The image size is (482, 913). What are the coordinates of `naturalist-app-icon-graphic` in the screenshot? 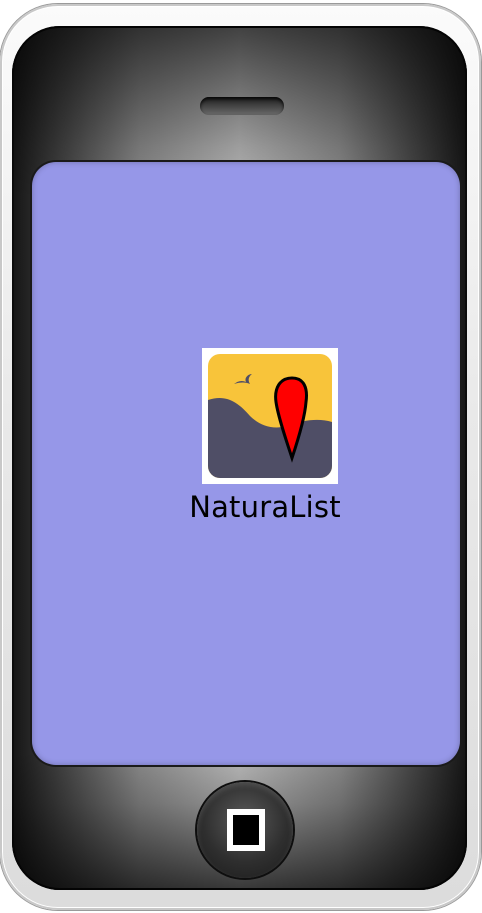 It's located at (270, 416).